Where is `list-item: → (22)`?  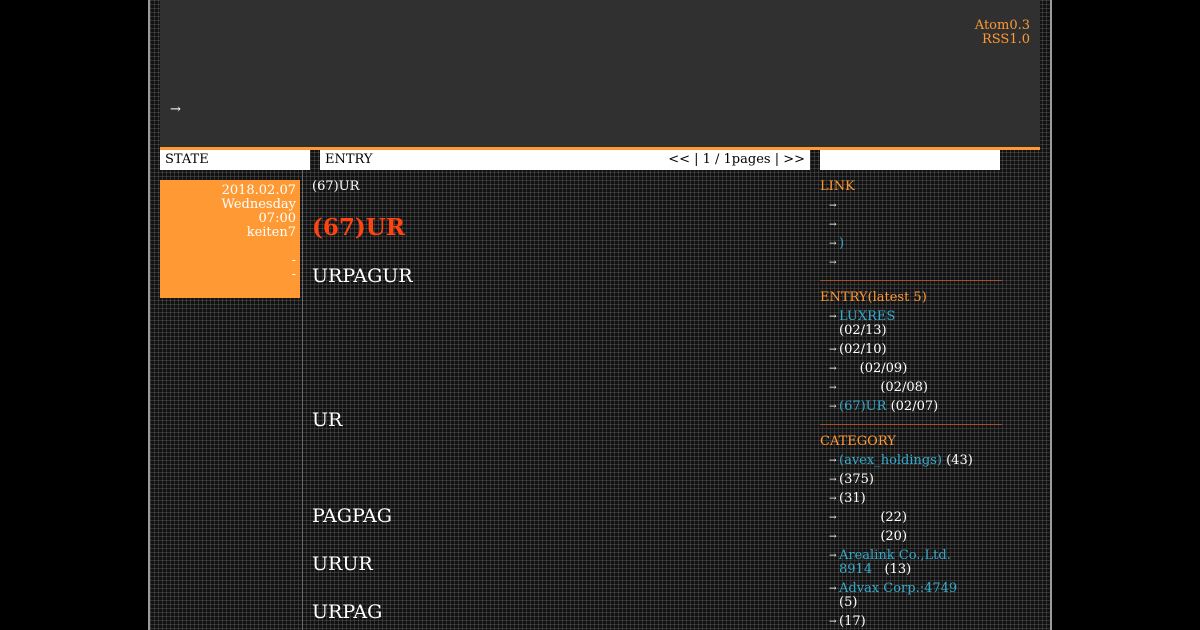 list-item: → (22) is located at coordinates (911, 518).